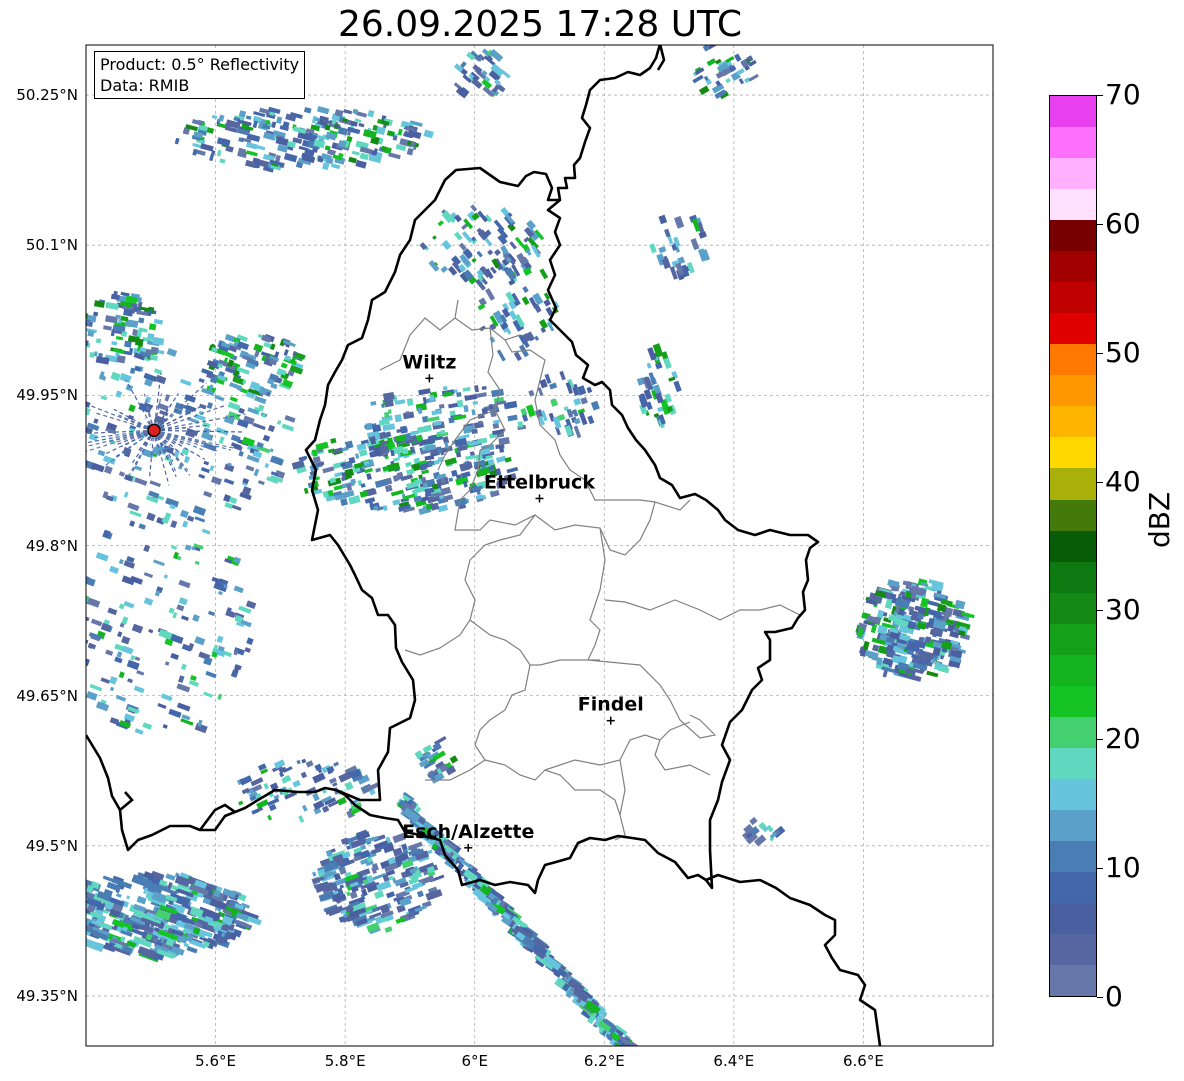  What do you see at coordinates (539, 487) in the screenshot?
I see `city-marker: Ettelbruck` at bounding box center [539, 487].